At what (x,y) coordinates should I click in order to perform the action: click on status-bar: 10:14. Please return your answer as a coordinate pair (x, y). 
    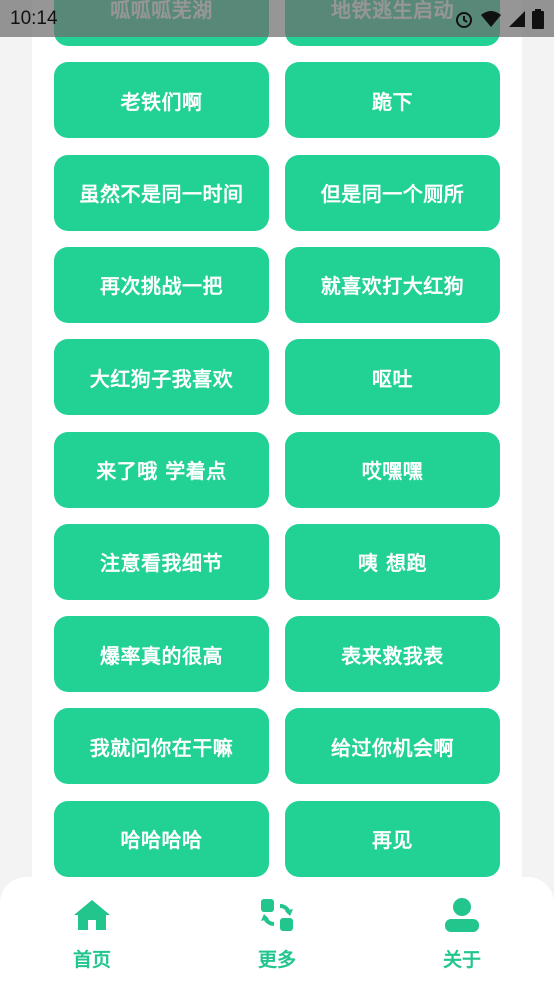
    Looking at the image, I should click on (277, 18).